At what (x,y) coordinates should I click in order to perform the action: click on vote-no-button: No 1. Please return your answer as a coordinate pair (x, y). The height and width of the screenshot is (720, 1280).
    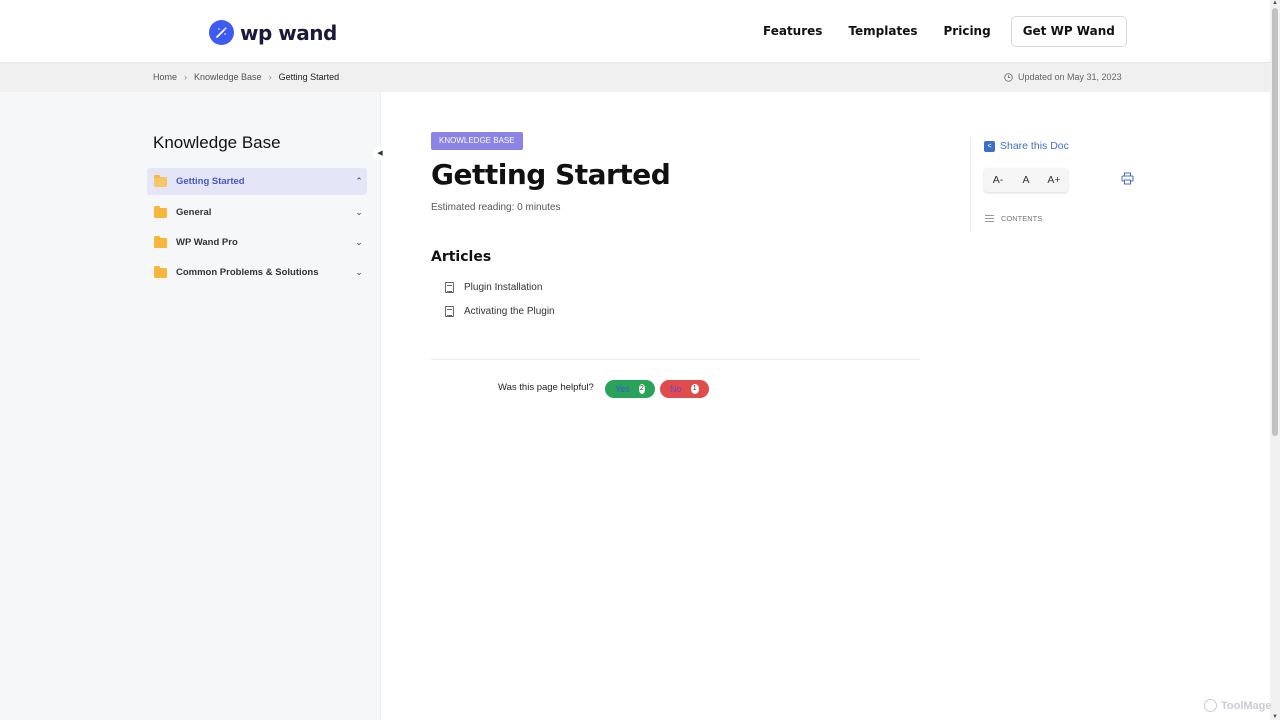
    Looking at the image, I should click on (684, 389).